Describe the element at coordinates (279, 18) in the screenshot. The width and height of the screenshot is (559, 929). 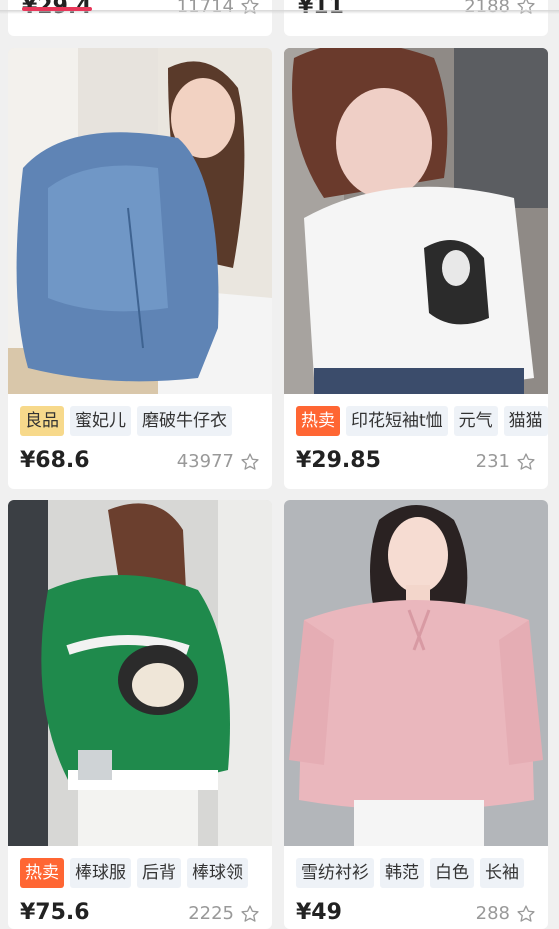
I see `previous-row: ¥29.4 11714 ¥11 2188` at that location.